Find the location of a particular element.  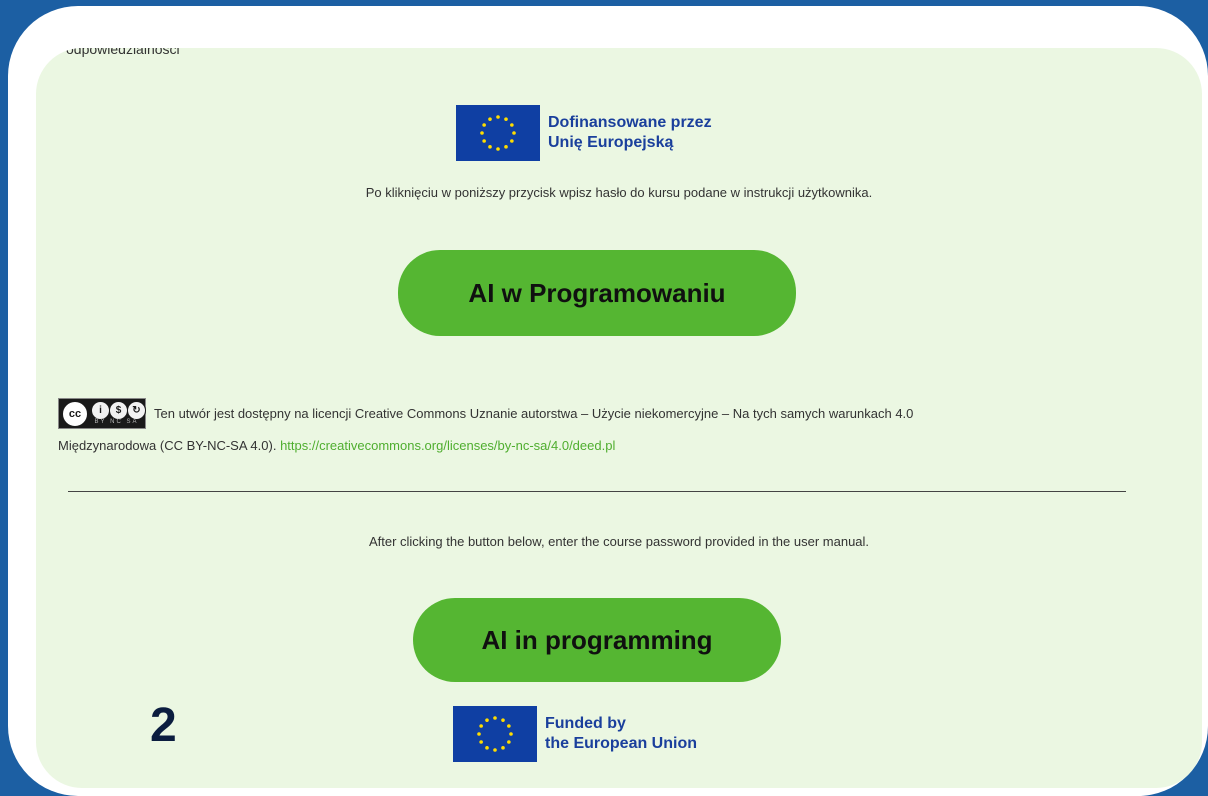

course-button-pl: AI w Programowaniu is located at coordinates (597, 293).